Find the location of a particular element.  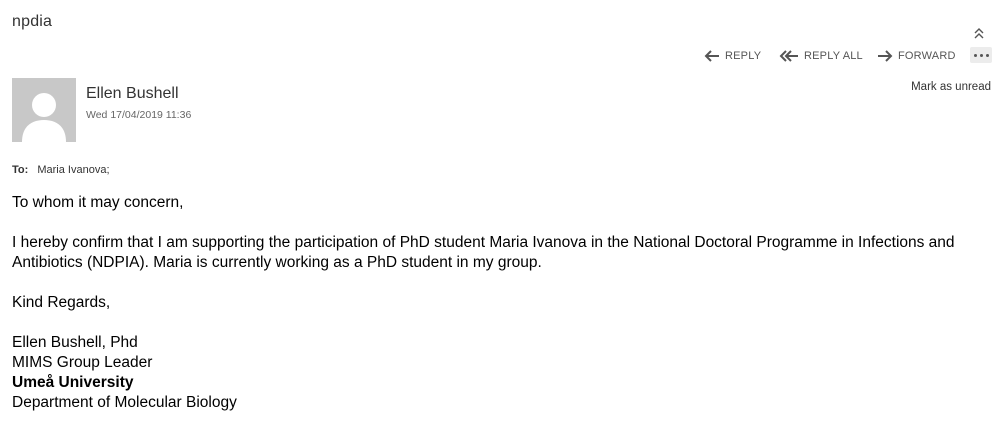

person-silhouette-icon is located at coordinates (44, 110).